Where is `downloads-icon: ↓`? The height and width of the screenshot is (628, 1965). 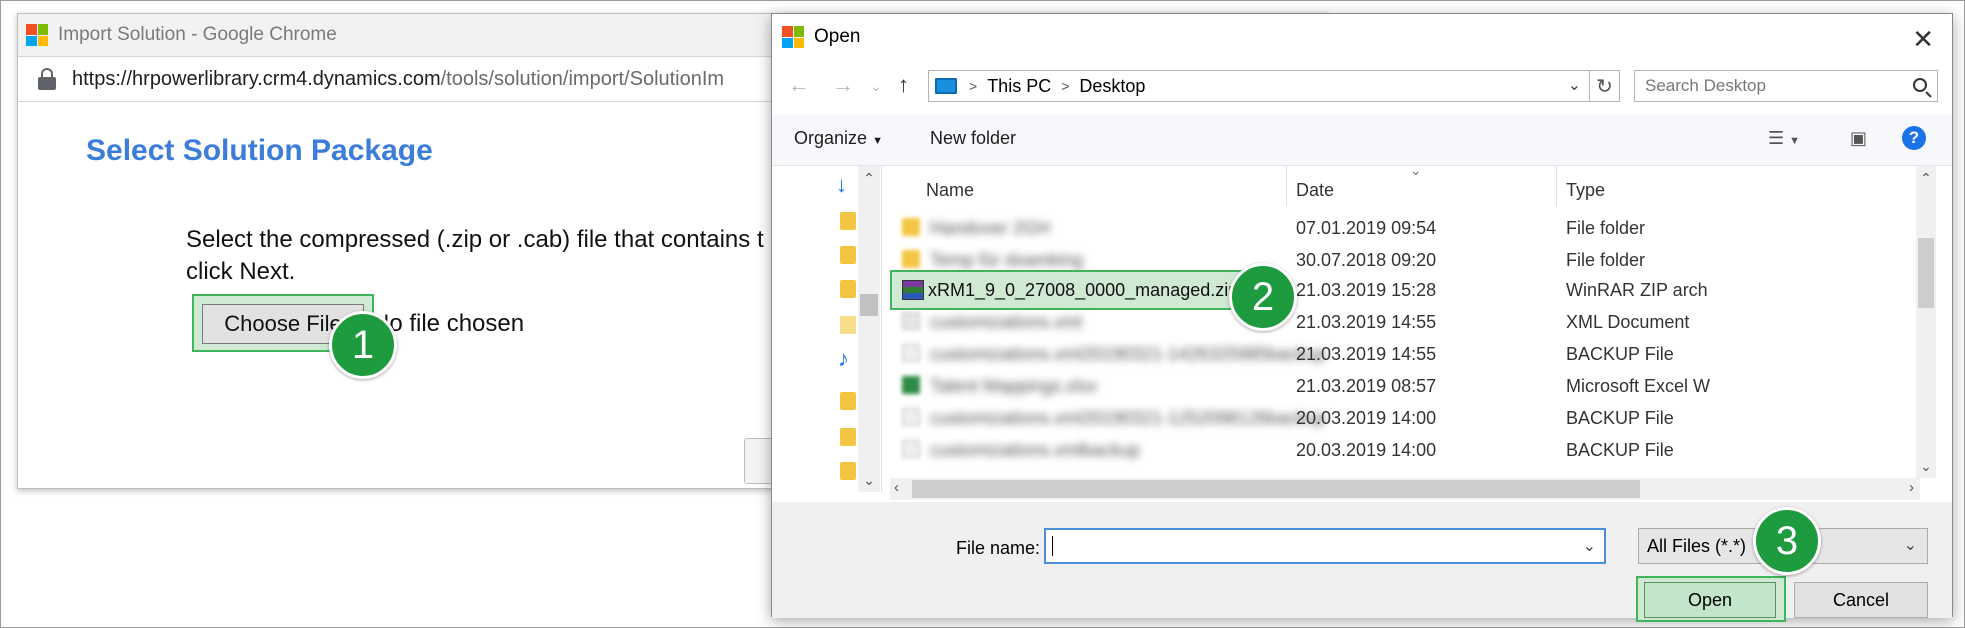
downloads-icon: ↓ is located at coordinates (841, 185).